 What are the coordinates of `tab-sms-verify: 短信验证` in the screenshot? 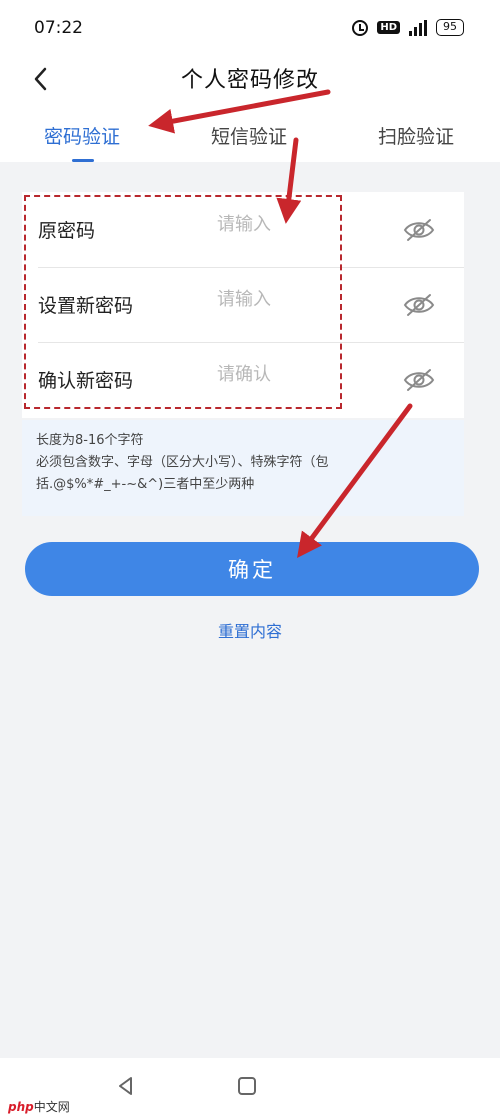 It's located at (249, 135).